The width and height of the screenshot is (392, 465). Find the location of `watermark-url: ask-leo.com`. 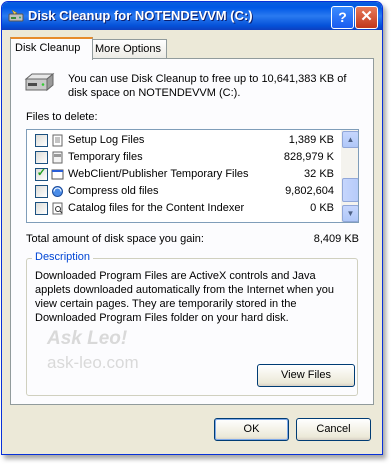

watermark-url: ask-leo.com is located at coordinates (93, 362).